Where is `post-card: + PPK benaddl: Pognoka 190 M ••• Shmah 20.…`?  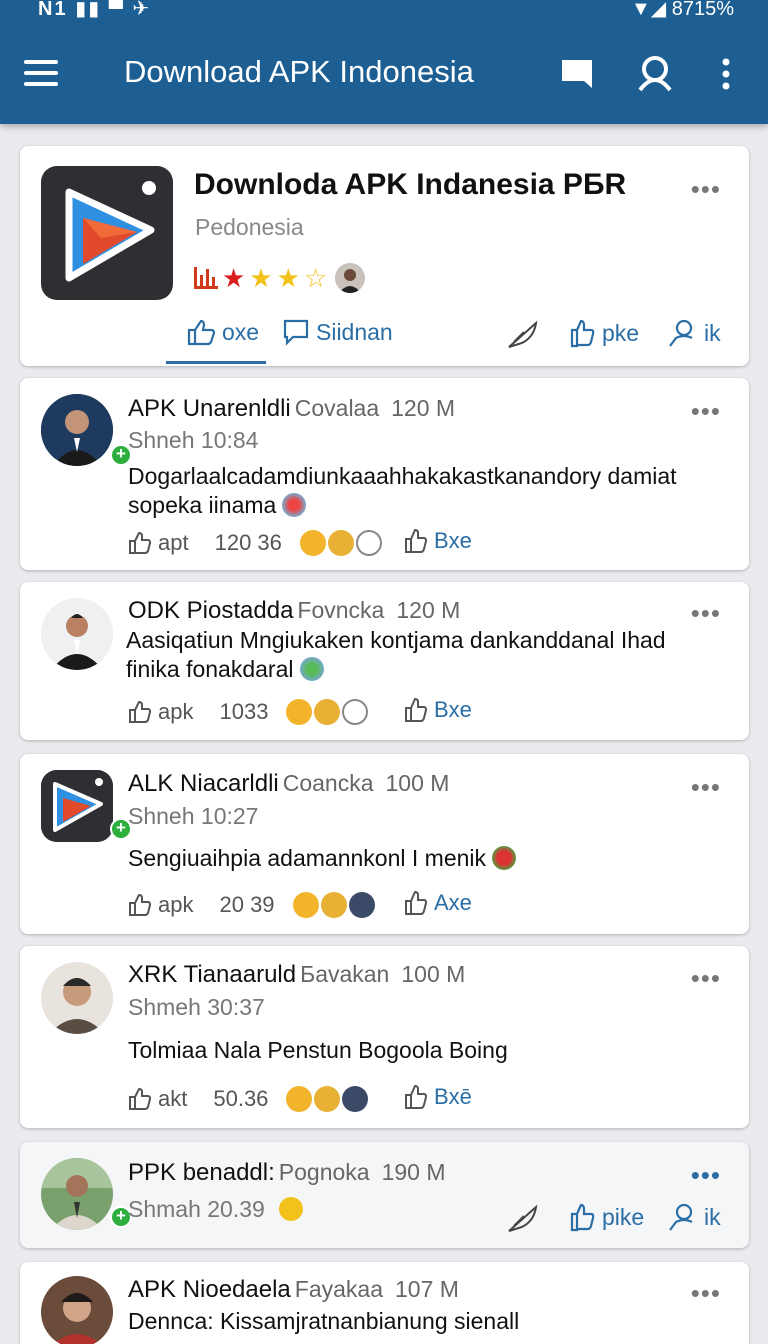 post-card: + PPK benaddl: Pognoka 190 M ••• Shmah 20.… is located at coordinates (384, 1195).